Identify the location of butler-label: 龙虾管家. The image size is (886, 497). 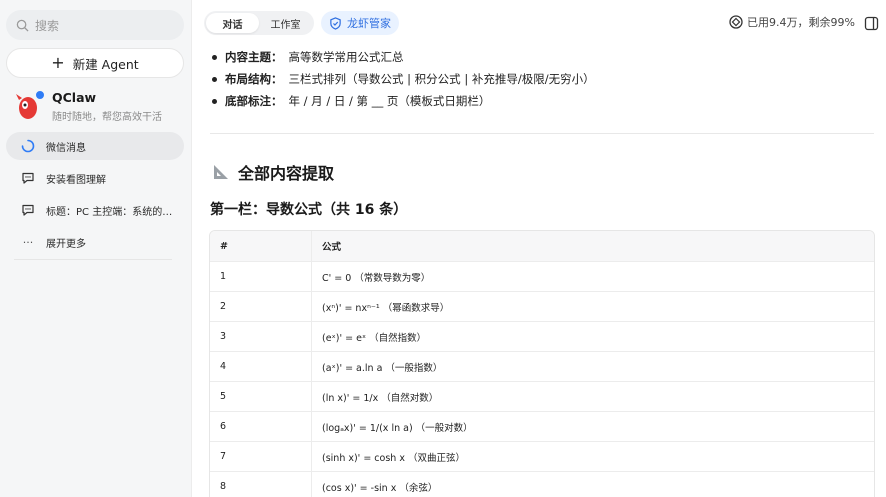
(369, 23).